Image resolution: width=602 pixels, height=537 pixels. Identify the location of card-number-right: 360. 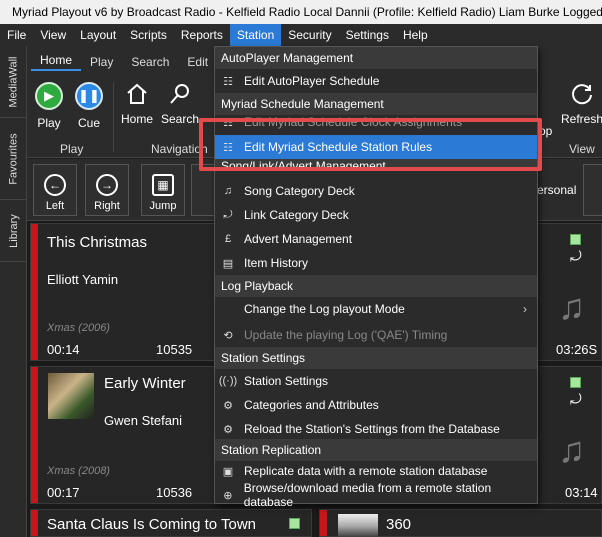
(399, 524).